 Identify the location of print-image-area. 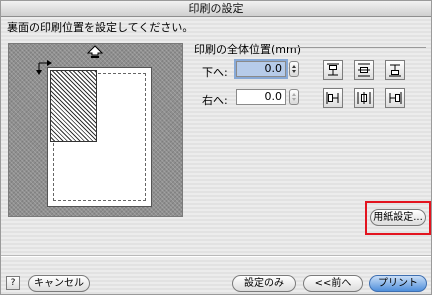
(73, 106).